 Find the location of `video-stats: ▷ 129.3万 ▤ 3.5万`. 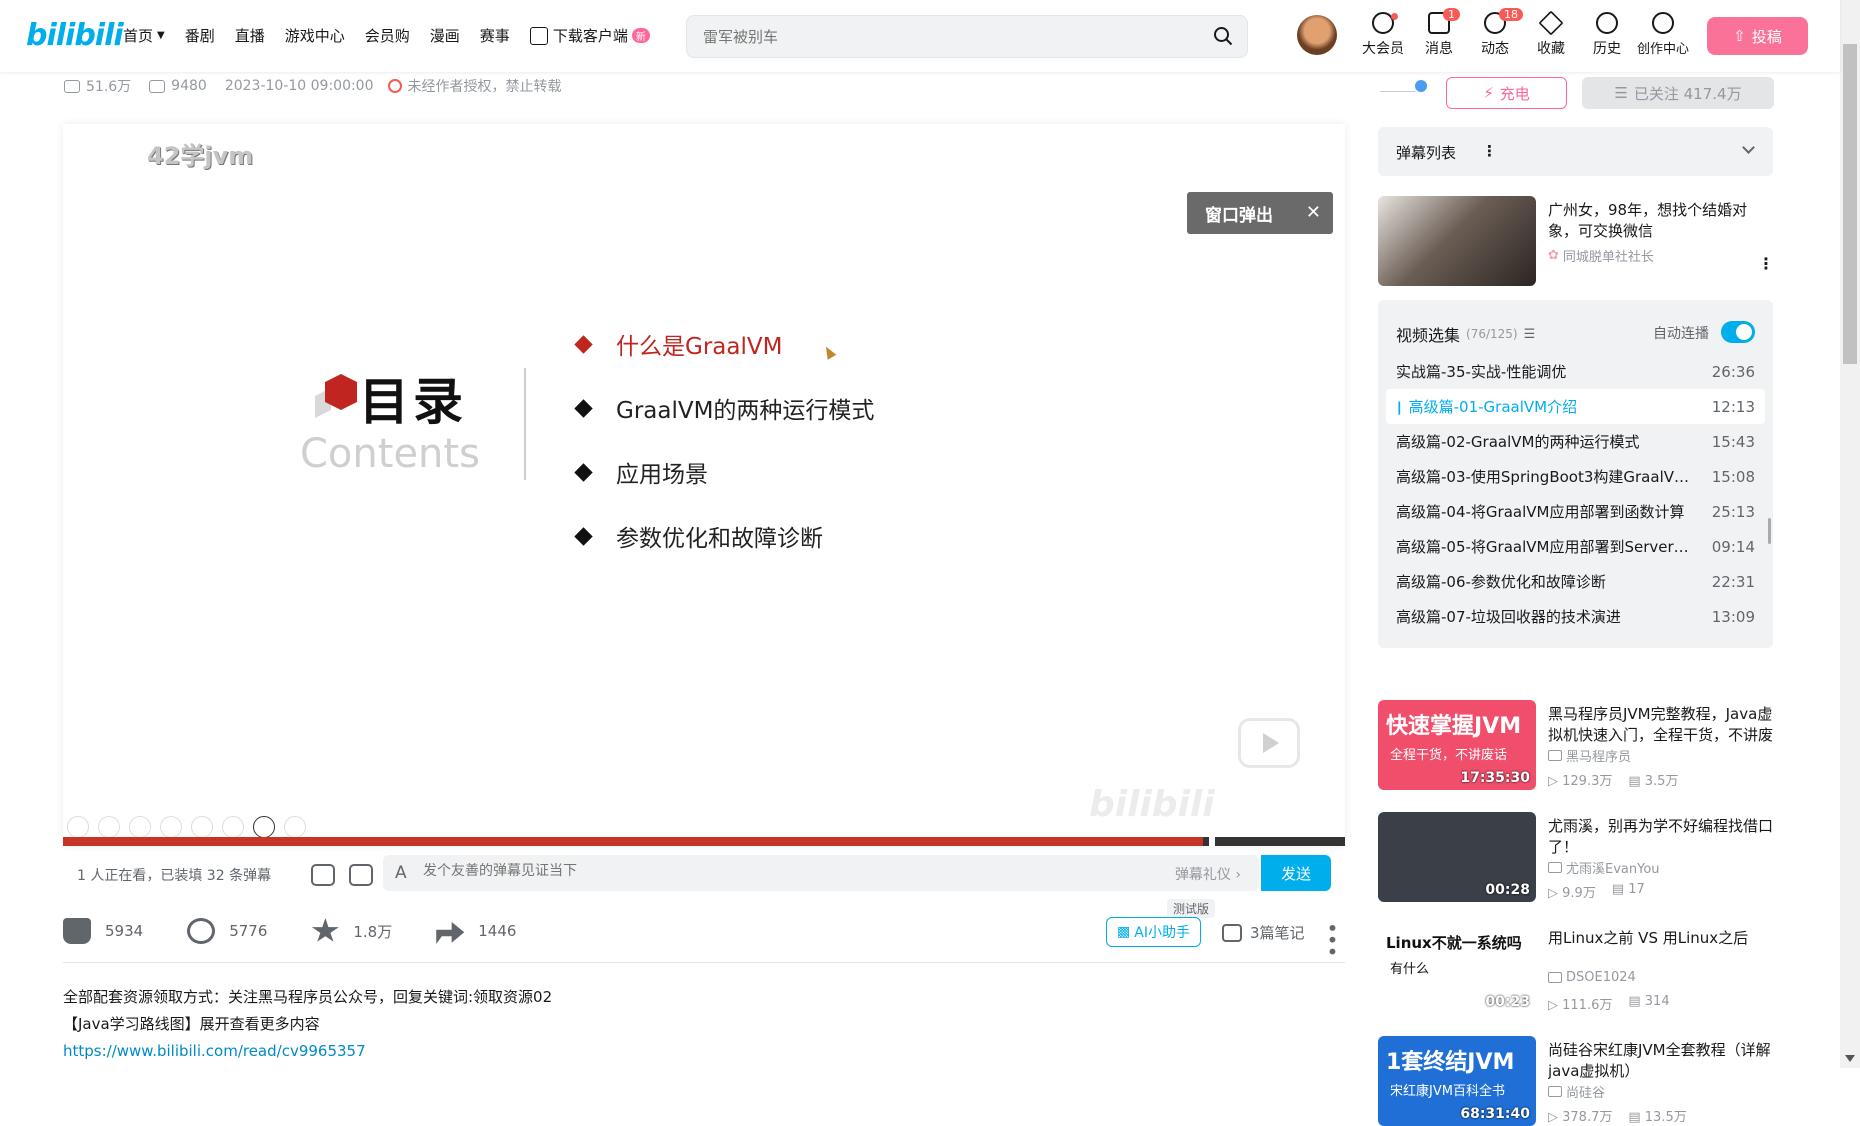

video-stats: ▷ 129.3万 ▤ 3.5万 is located at coordinates (1613, 779).